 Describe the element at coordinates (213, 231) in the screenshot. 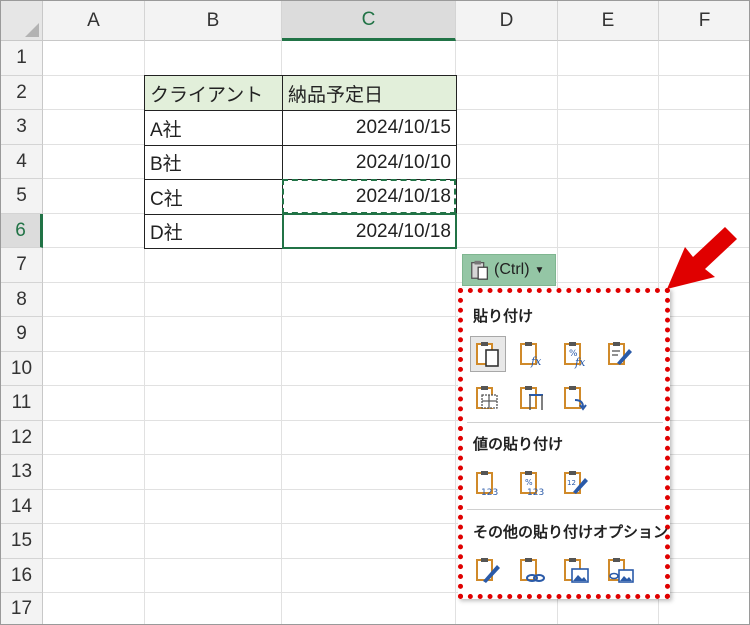

I see `table-cell-client: D社` at that location.